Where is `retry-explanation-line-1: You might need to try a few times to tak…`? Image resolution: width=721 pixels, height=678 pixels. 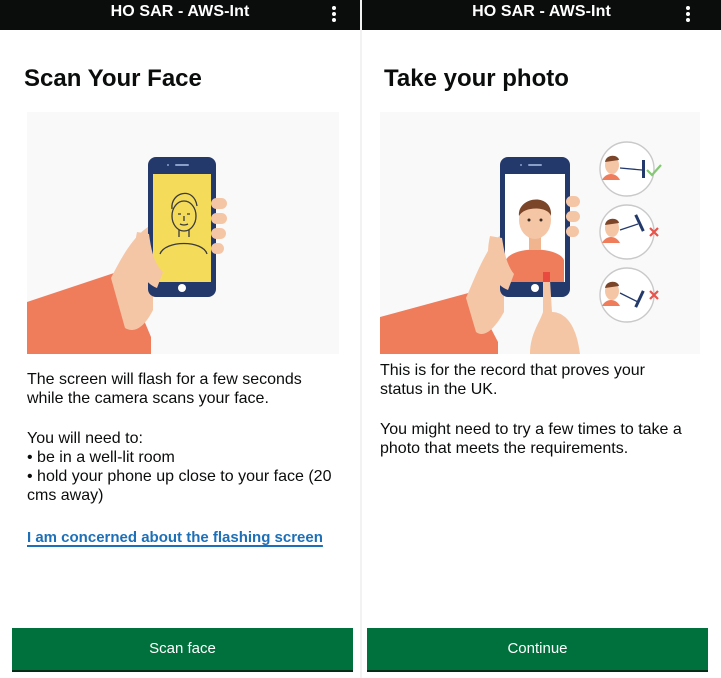
retry-explanation-line-1: You might need to try a few times to tak… is located at coordinates (531, 429).